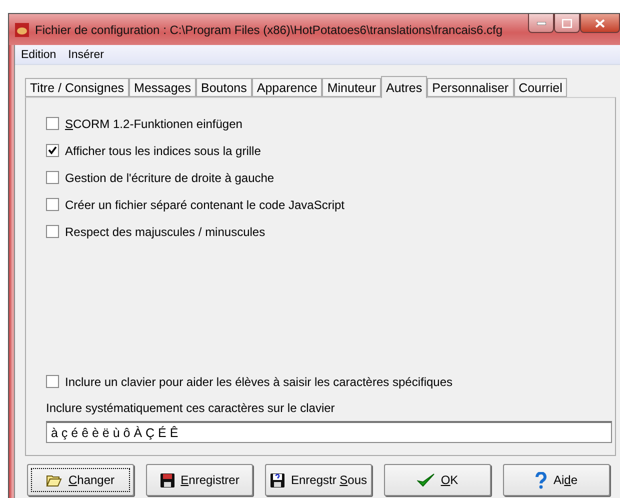 The image size is (620, 498). I want to click on app-icon, so click(22, 29).